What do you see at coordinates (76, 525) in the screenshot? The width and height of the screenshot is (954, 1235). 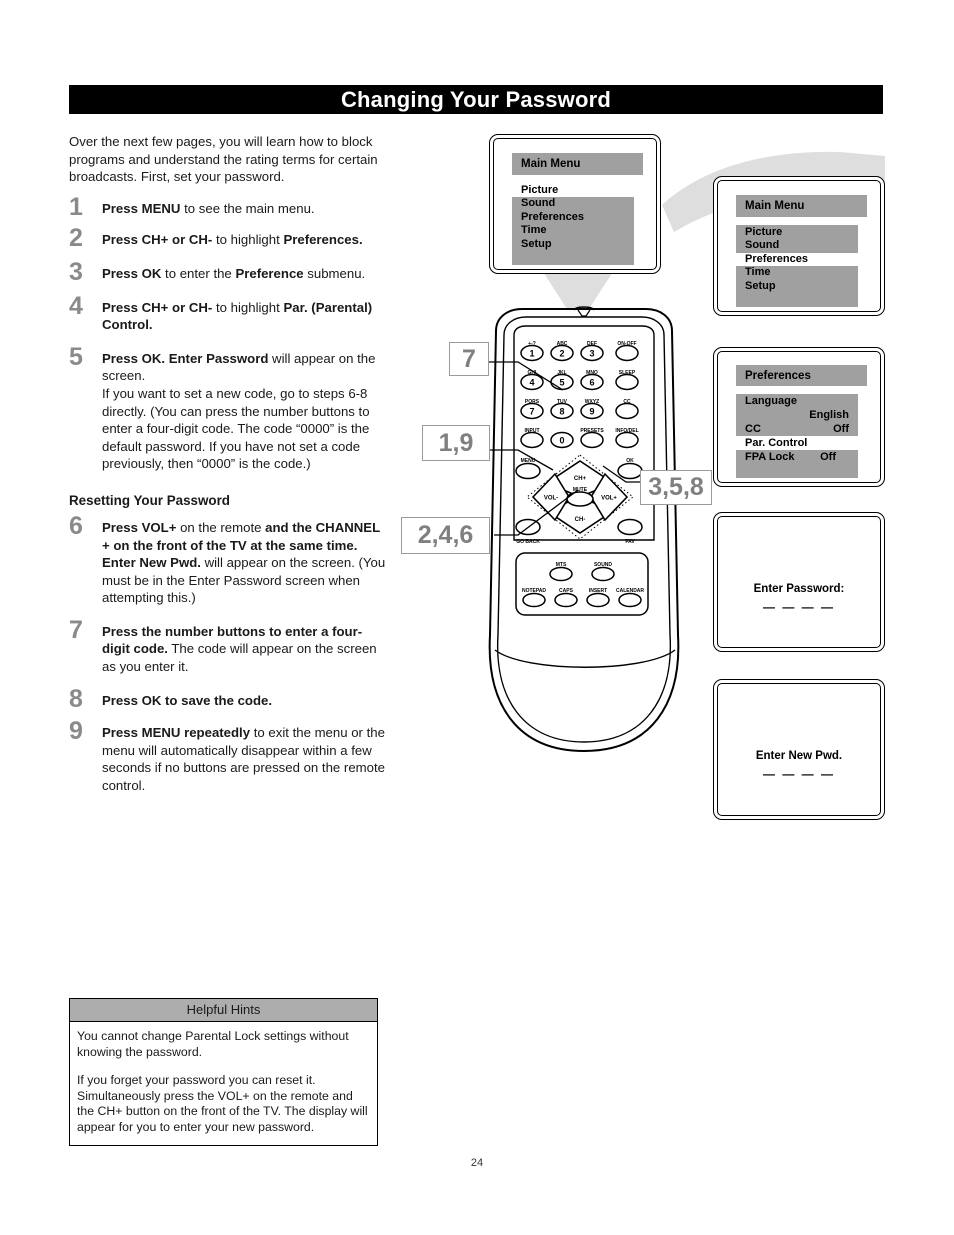 I see `step-number: 6` at bounding box center [76, 525].